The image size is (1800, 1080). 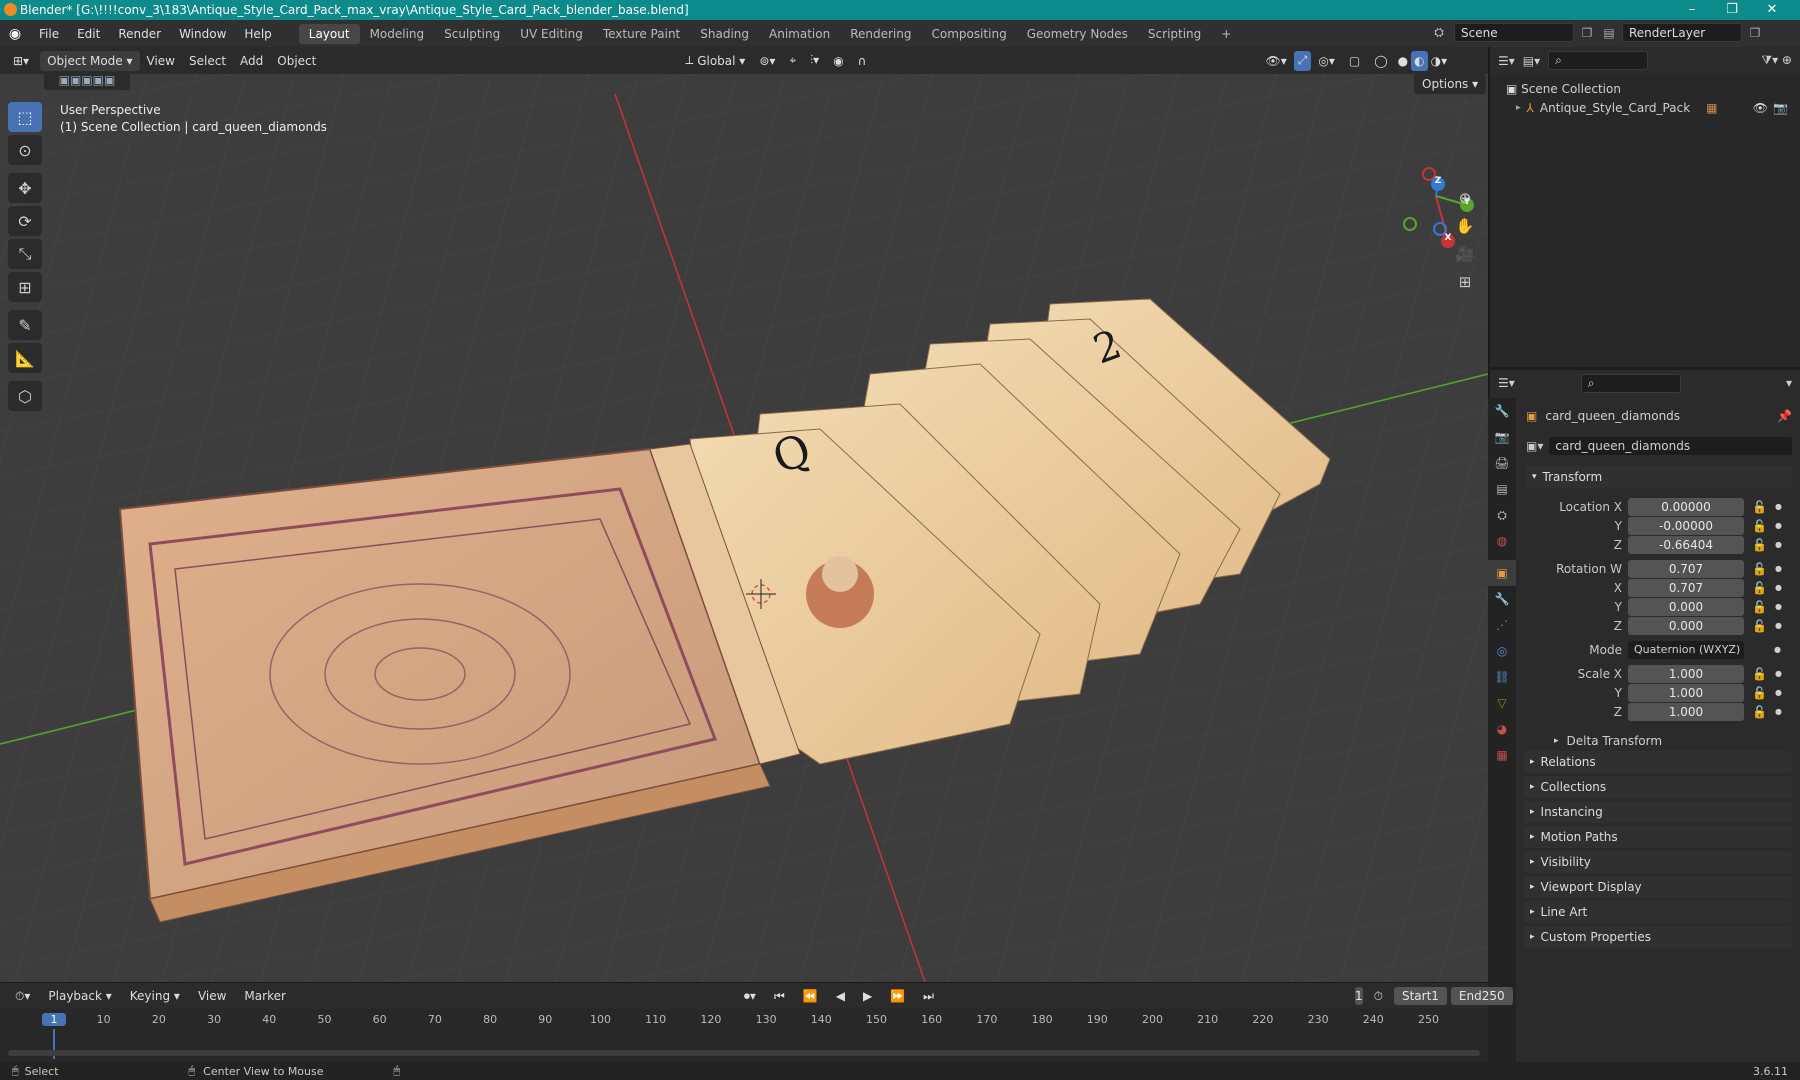 What do you see at coordinates (1686, 587) in the screenshot?
I see `rotation-x-field: 0.707` at bounding box center [1686, 587].